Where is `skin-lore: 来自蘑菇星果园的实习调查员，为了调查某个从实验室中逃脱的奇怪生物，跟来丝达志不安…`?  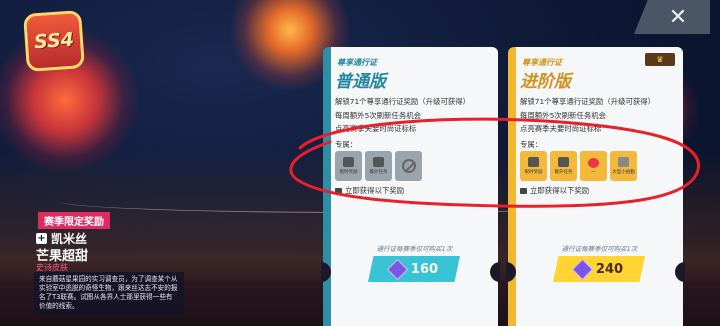 skin-lore: 来自蘑菇星果园的实习调查员，为了调查某个从实验室中逃脱的奇怪生物，跟来丝达志不安… is located at coordinates (109, 293).